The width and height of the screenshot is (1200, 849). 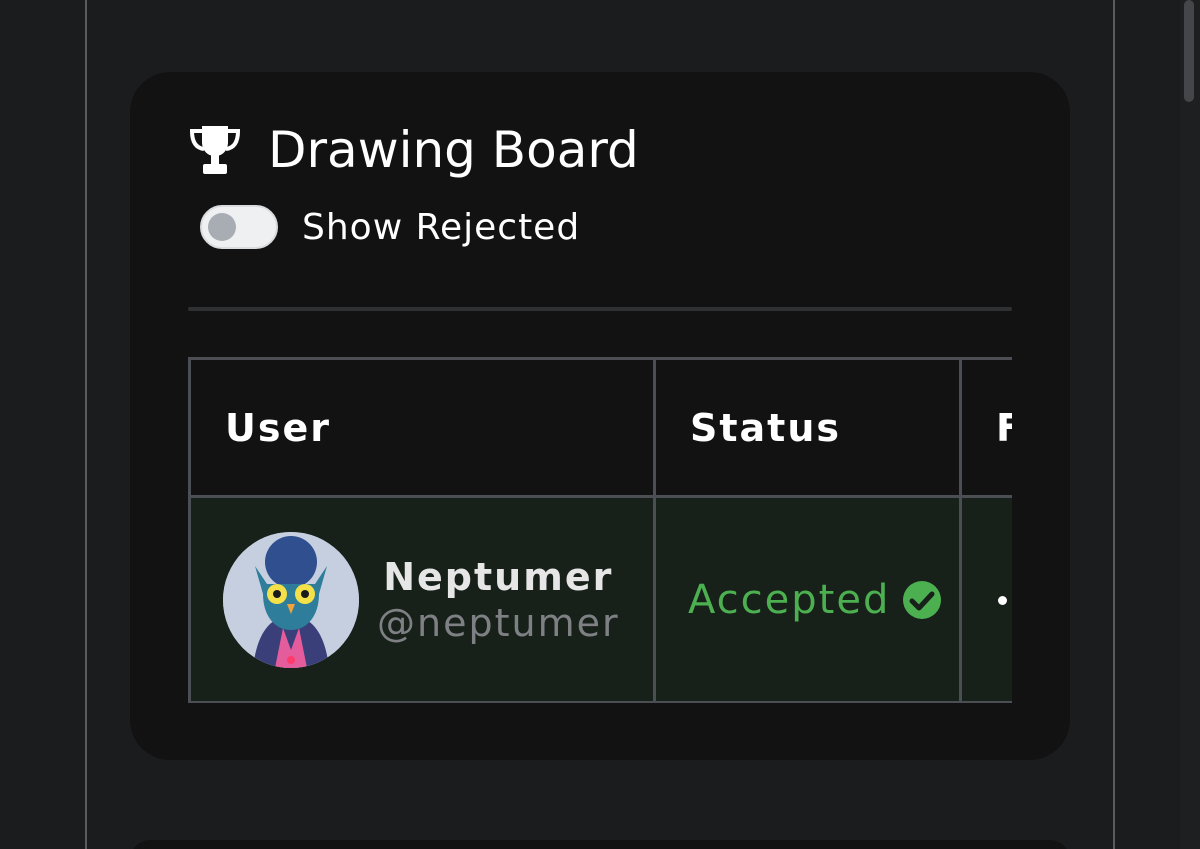 What do you see at coordinates (239, 227) in the screenshot?
I see `show-rejected-toggle` at bounding box center [239, 227].